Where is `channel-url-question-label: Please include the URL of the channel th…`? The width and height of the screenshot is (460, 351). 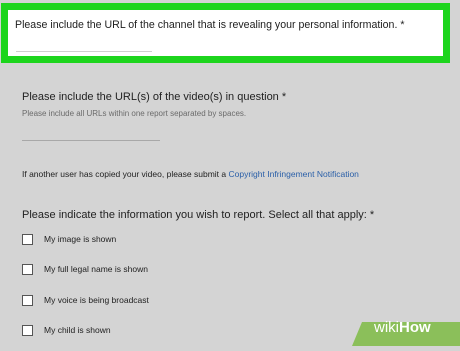 channel-url-question-label: Please include the URL of the channel th… is located at coordinates (210, 25).